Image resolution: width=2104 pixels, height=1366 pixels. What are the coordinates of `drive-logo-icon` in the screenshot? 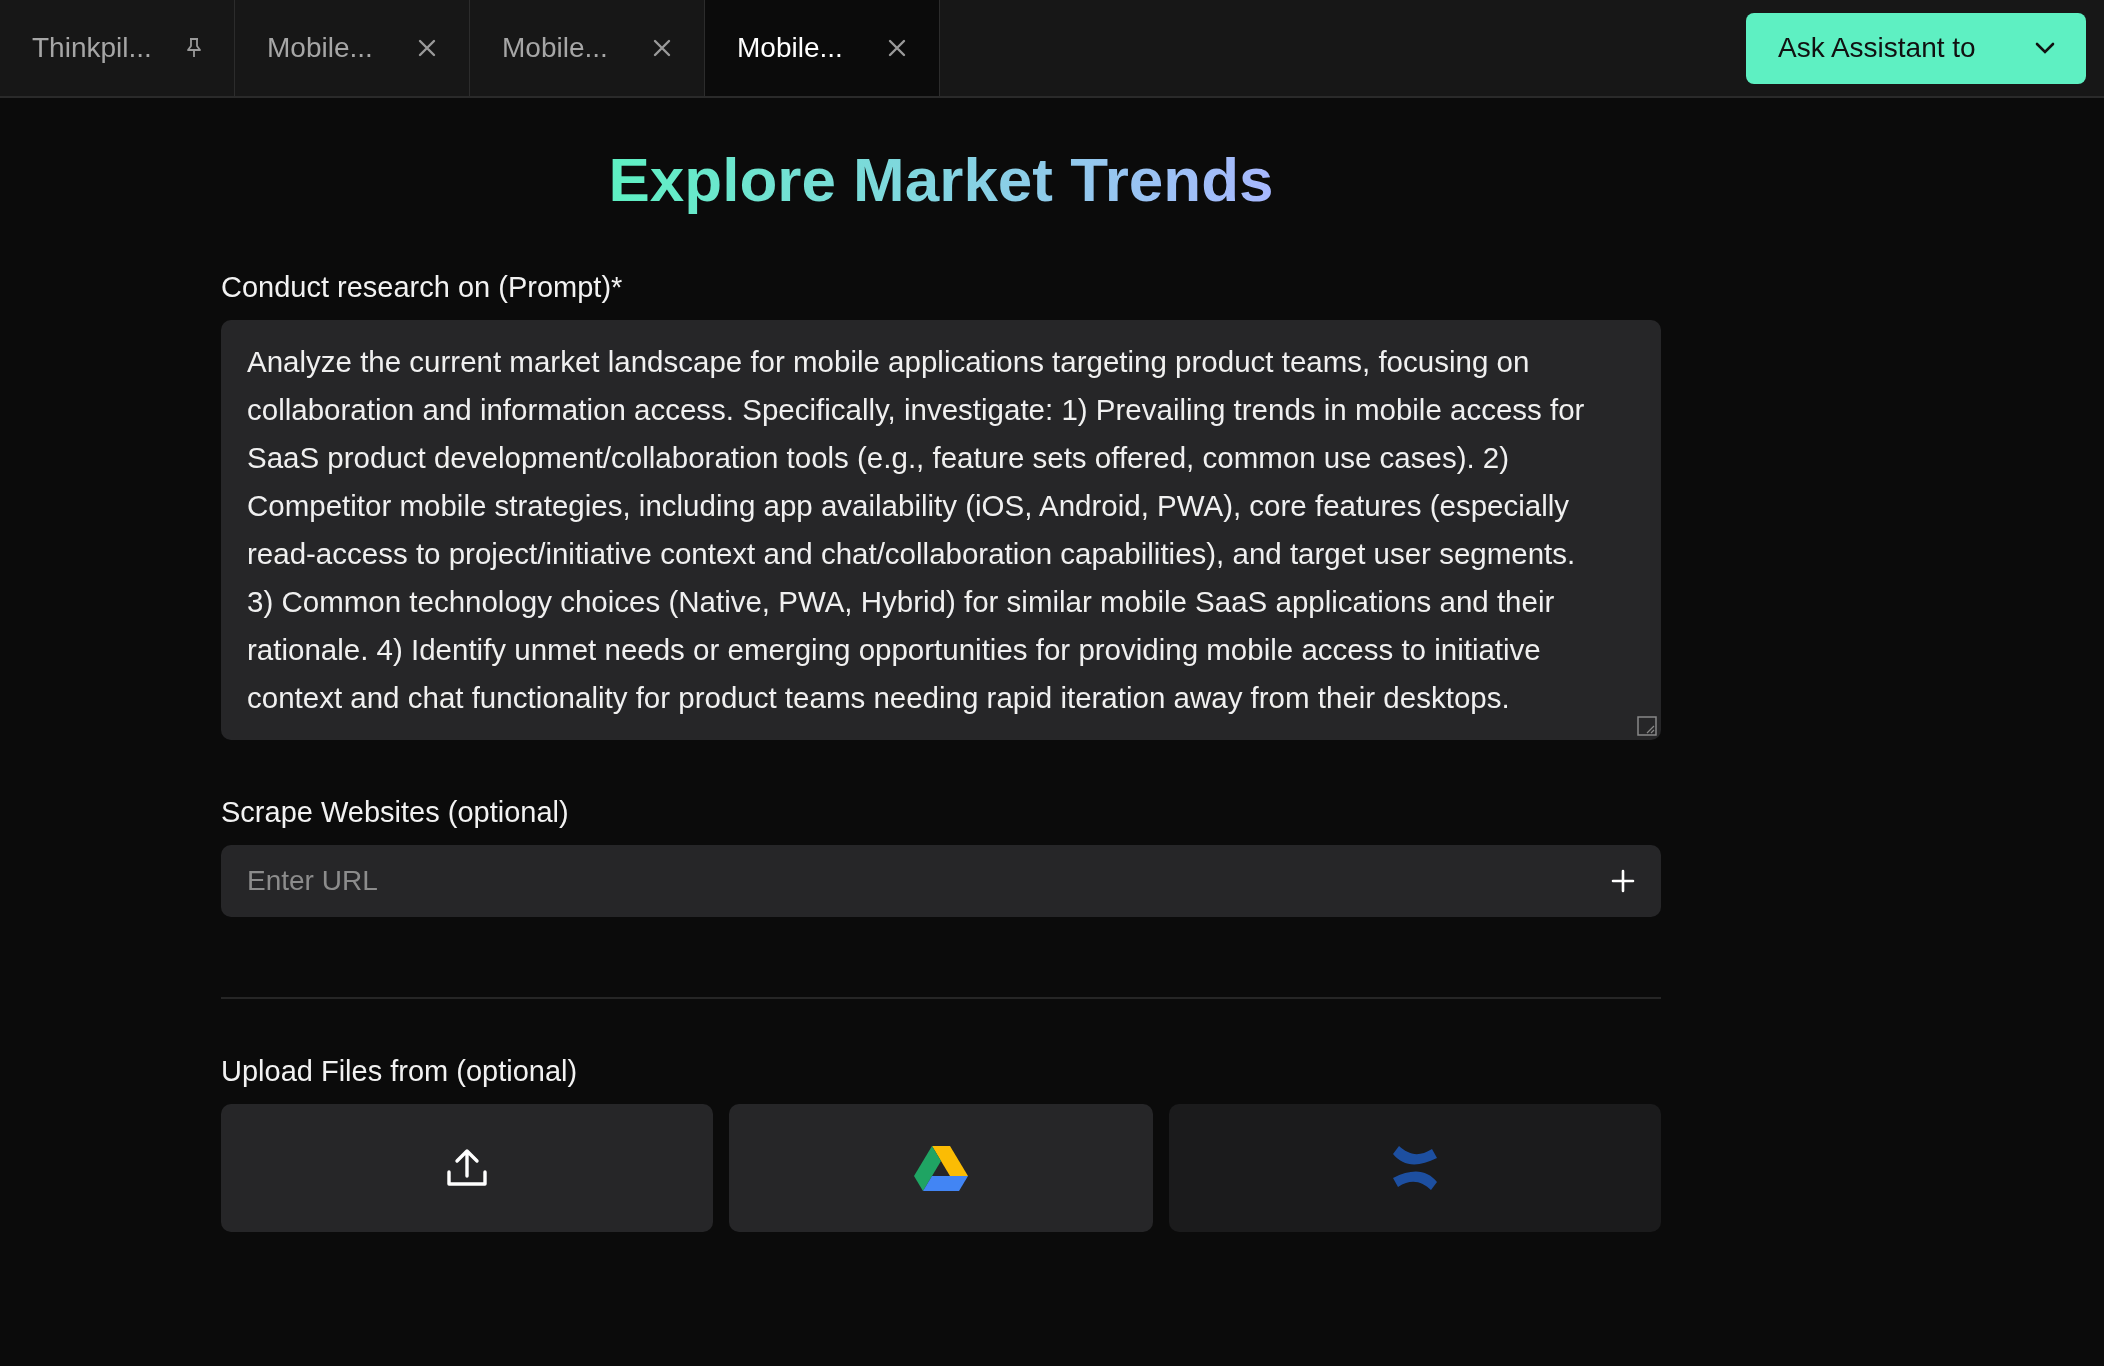 It's located at (941, 1168).